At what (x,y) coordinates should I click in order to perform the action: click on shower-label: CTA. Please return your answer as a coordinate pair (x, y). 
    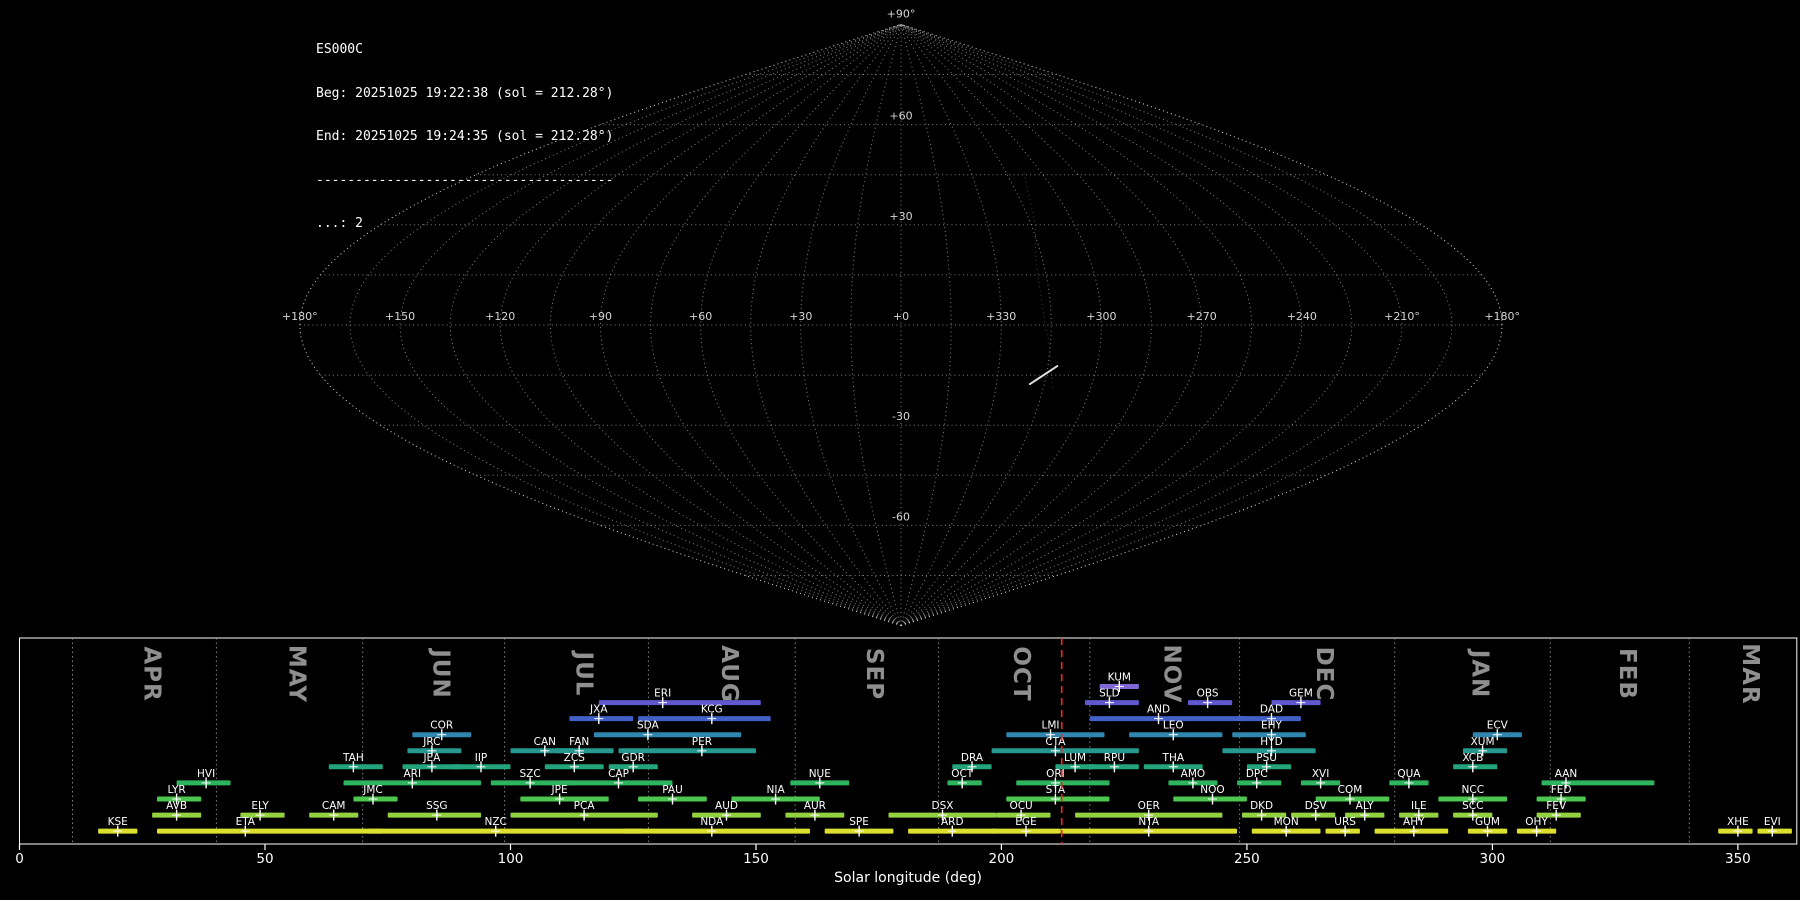
    Looking at the image, I should click on (1055, 742).